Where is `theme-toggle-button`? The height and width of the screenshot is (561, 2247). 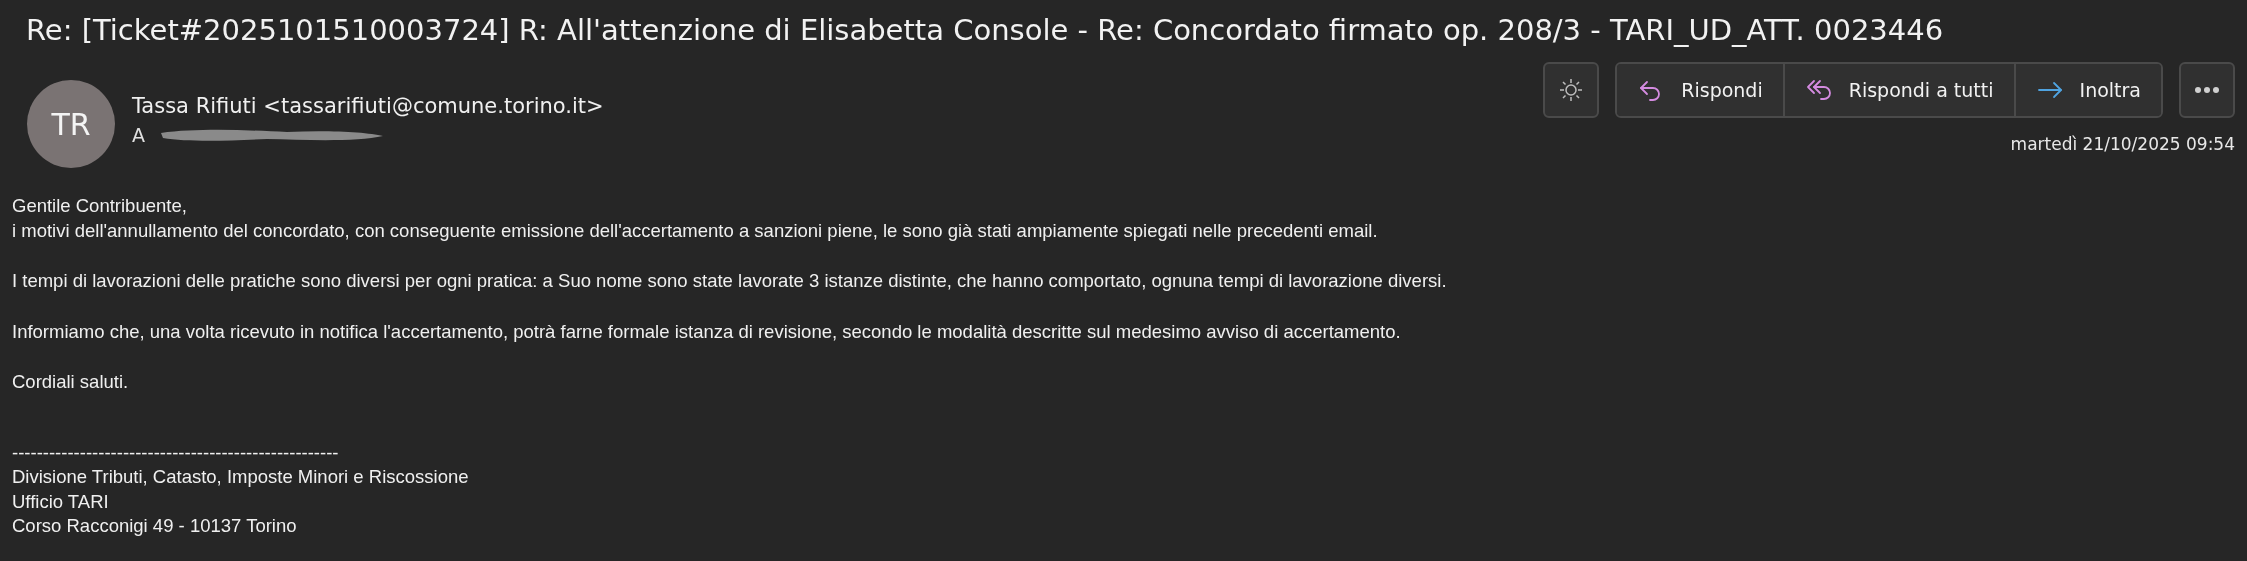
theme-toggle-button is located at coordinates (1571, 90).